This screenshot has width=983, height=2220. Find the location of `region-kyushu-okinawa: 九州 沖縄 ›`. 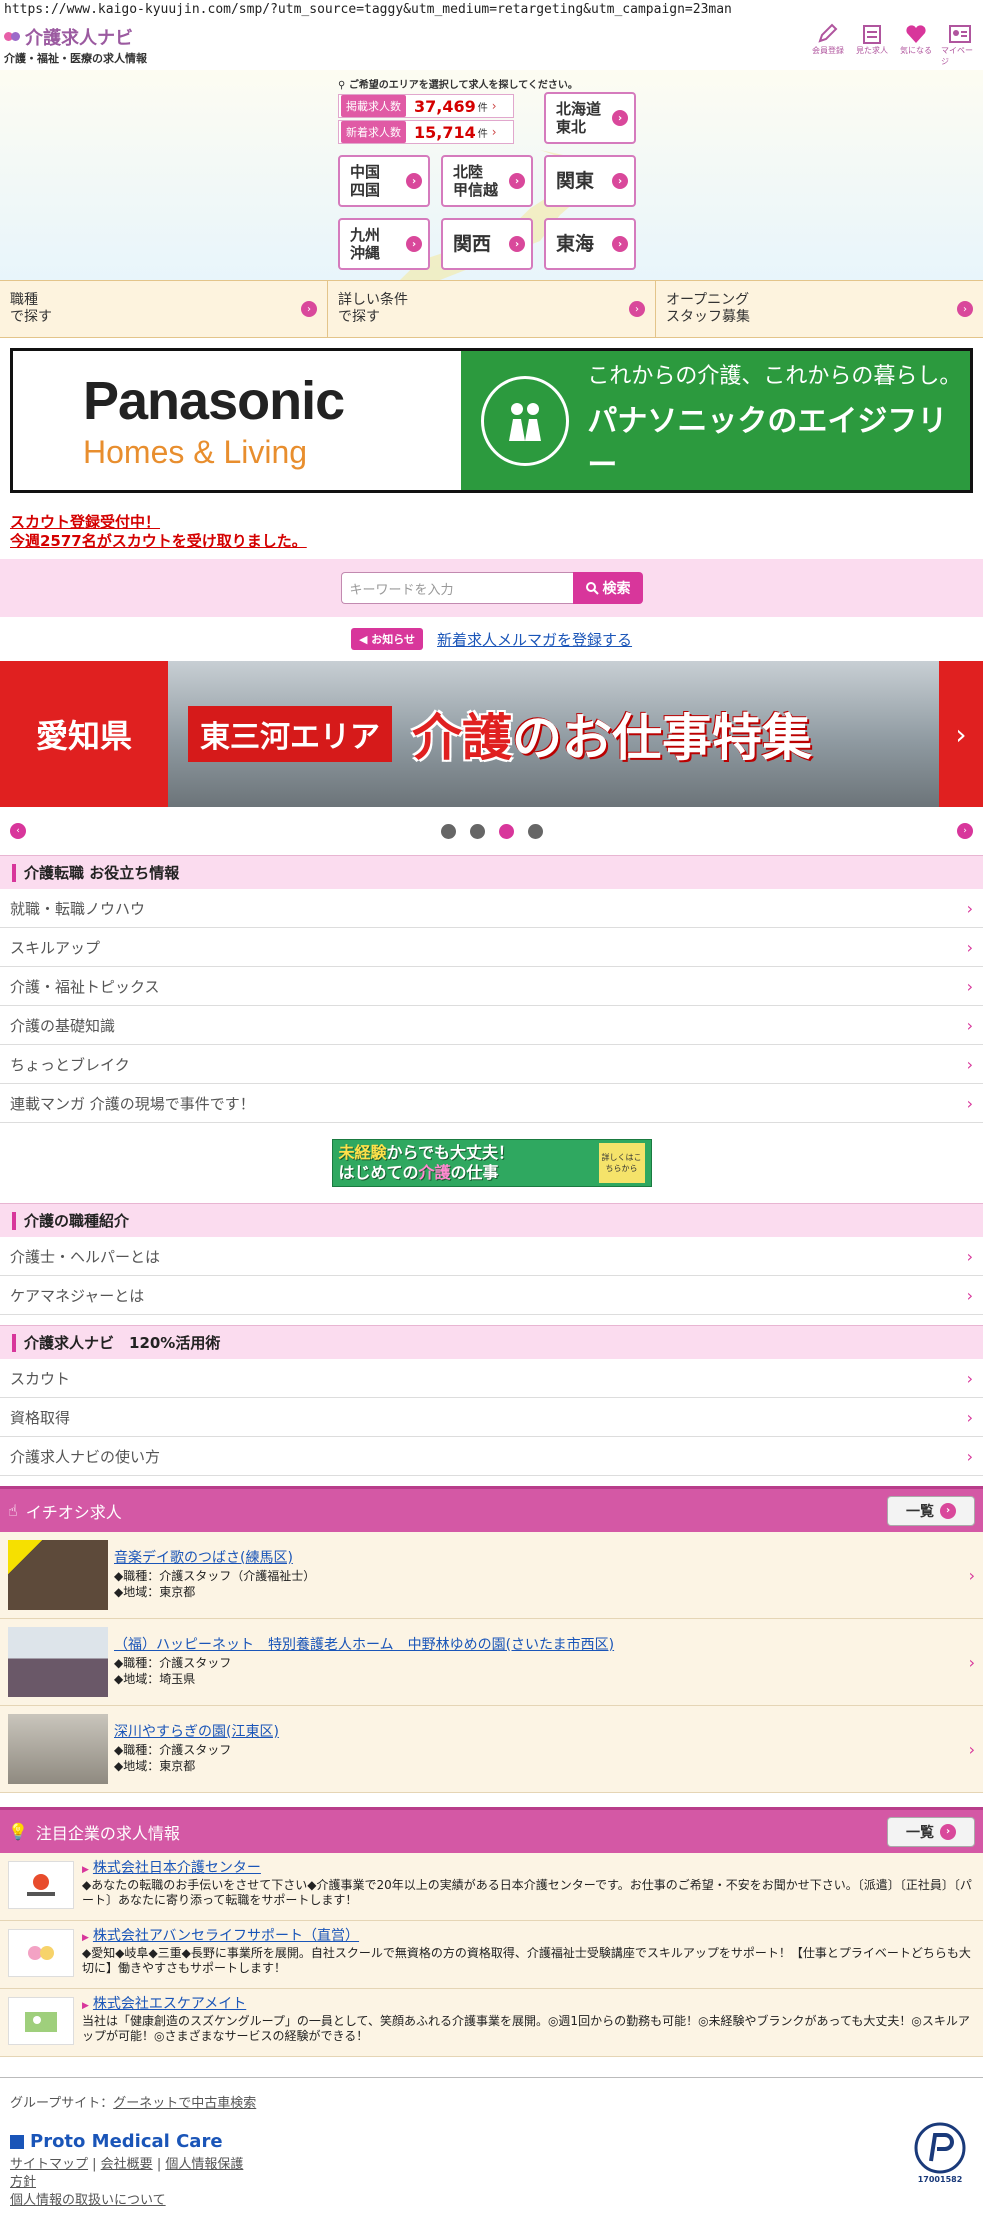

region-kyushu-okinawa: 九州 沖縄 › is located at coordinates (384, 244).